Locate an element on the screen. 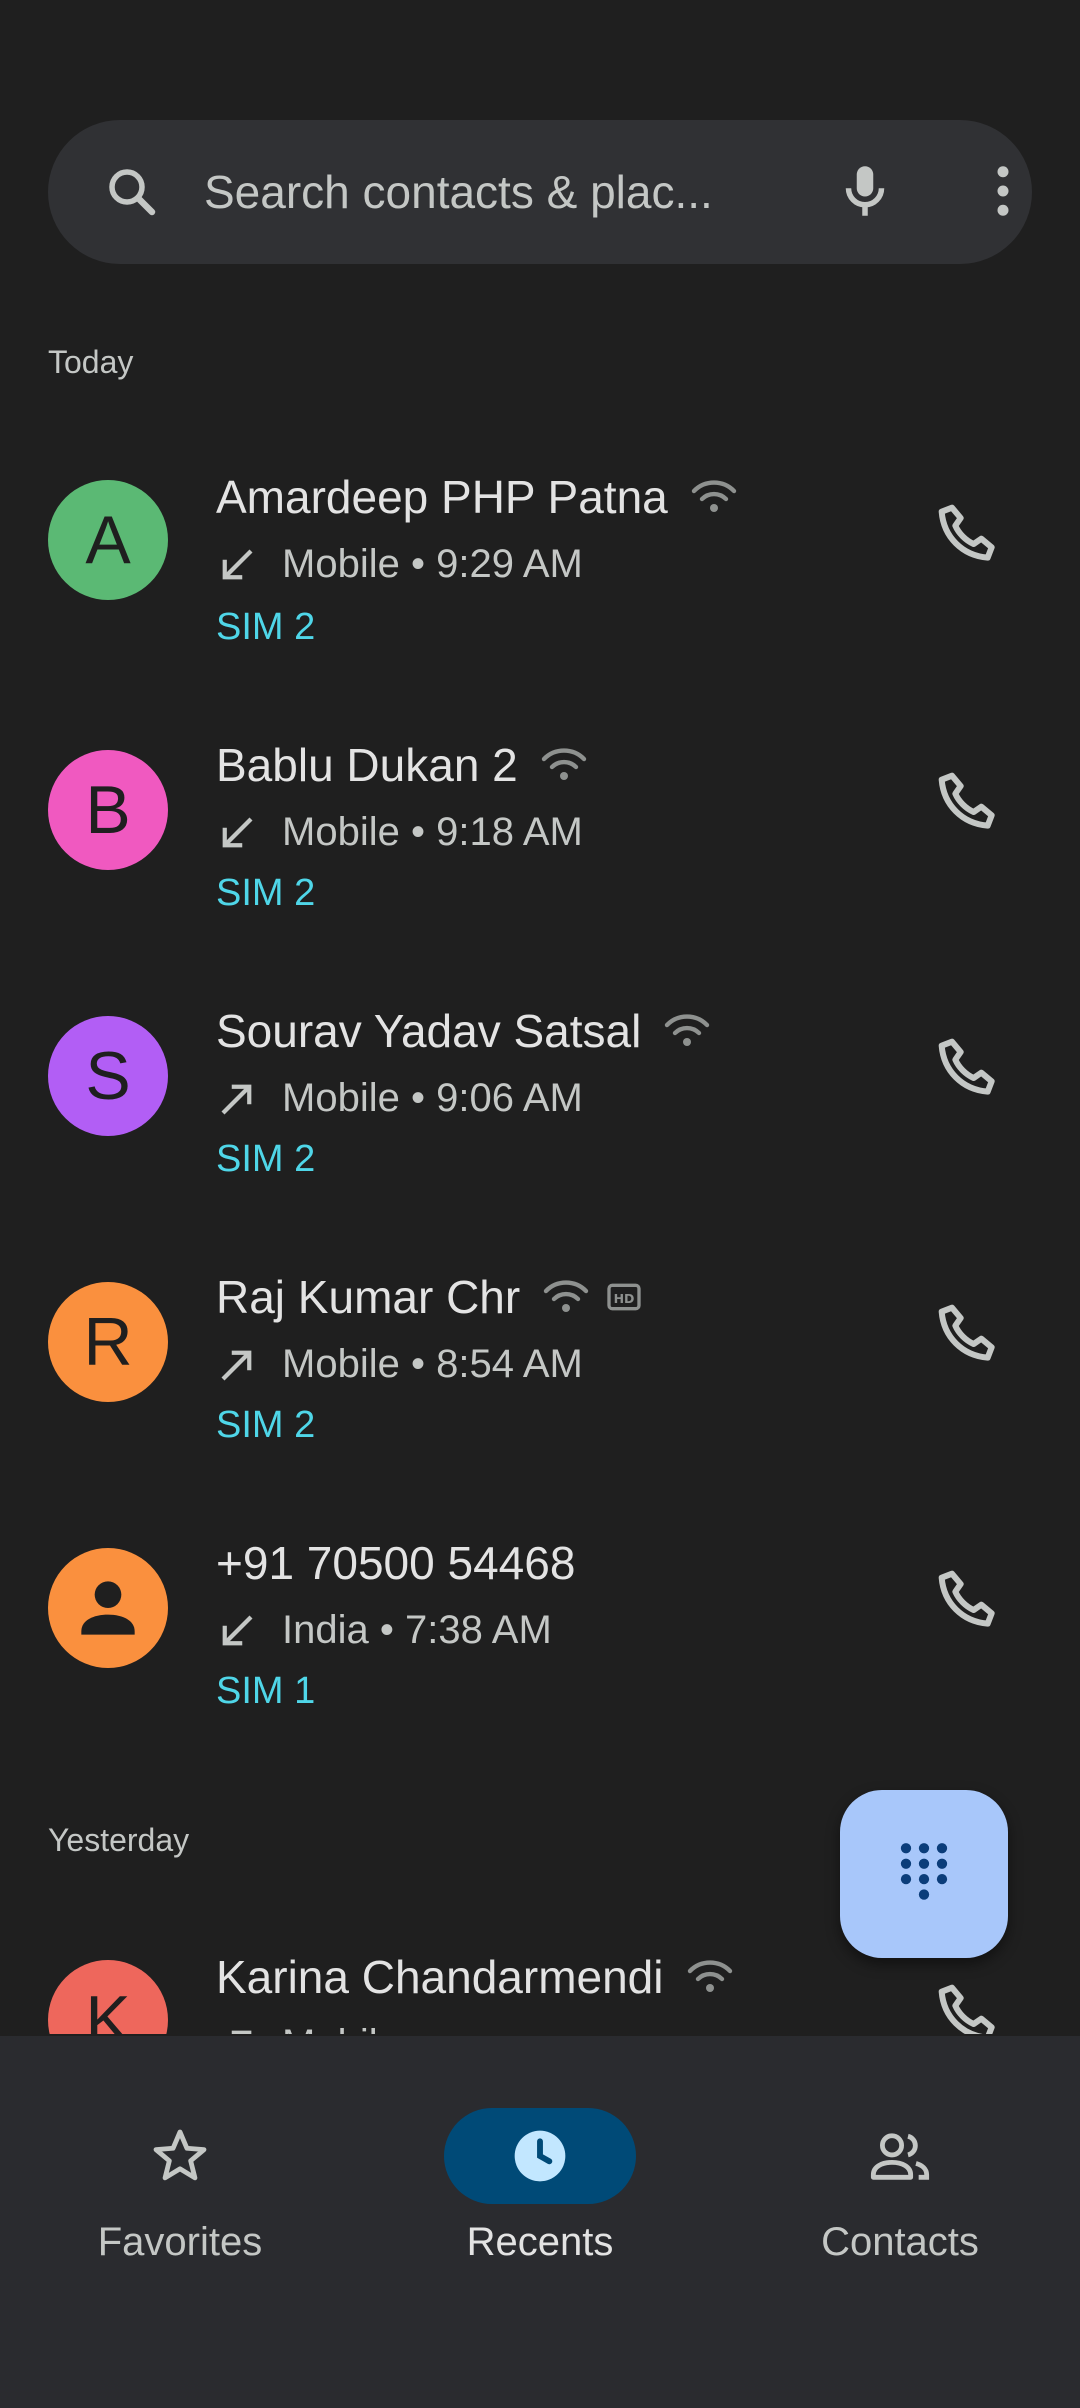 Image resolution: width=1080 pixels, height=2408 pixels. nav-recents-label: Recents is located at coordinates (540, 2242).